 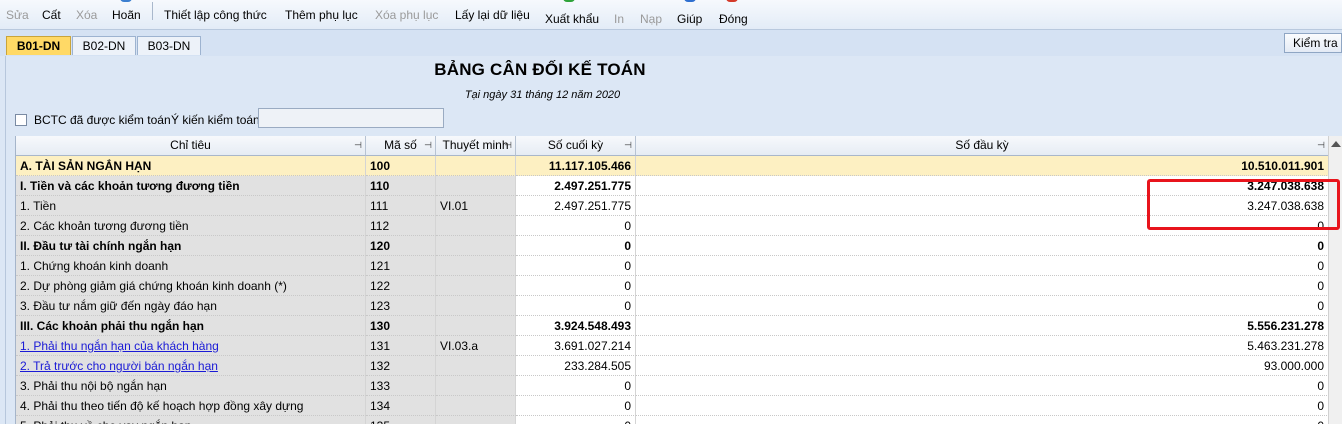 What do you see at coordinates (576, 186) in the screenshot?
I see `row-end-value: 2.497.251.775` at bounding box center [576, 186].